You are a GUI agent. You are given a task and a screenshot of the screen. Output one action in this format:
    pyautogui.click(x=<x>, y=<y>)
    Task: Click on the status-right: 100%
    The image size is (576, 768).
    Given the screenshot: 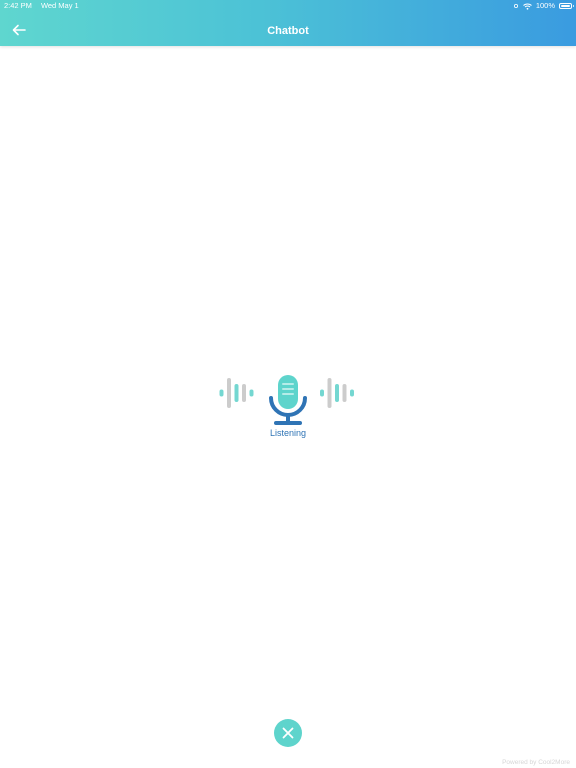 What is the action you would take?
    pyautogui.click(x=543, y=6)
    